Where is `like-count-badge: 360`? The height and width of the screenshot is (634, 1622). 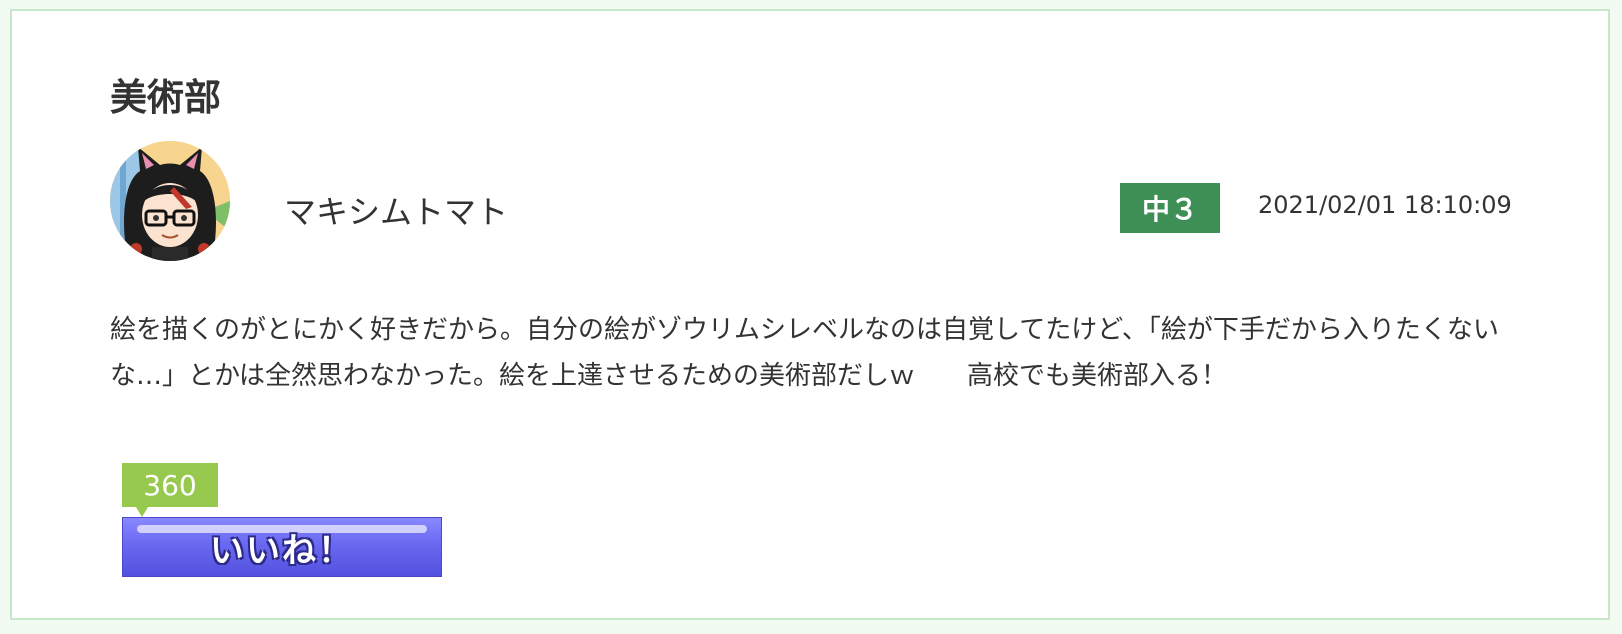
like-count-badge: 360 is located at coordinates (170, 490).